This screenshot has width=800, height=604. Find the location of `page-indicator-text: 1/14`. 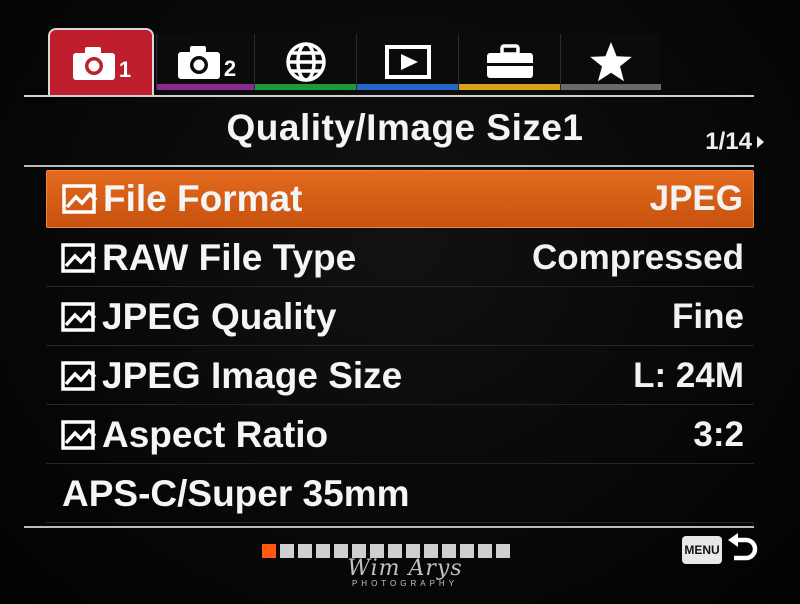

page-indicator-text: 1/14 is located at coordinates (728, 141).